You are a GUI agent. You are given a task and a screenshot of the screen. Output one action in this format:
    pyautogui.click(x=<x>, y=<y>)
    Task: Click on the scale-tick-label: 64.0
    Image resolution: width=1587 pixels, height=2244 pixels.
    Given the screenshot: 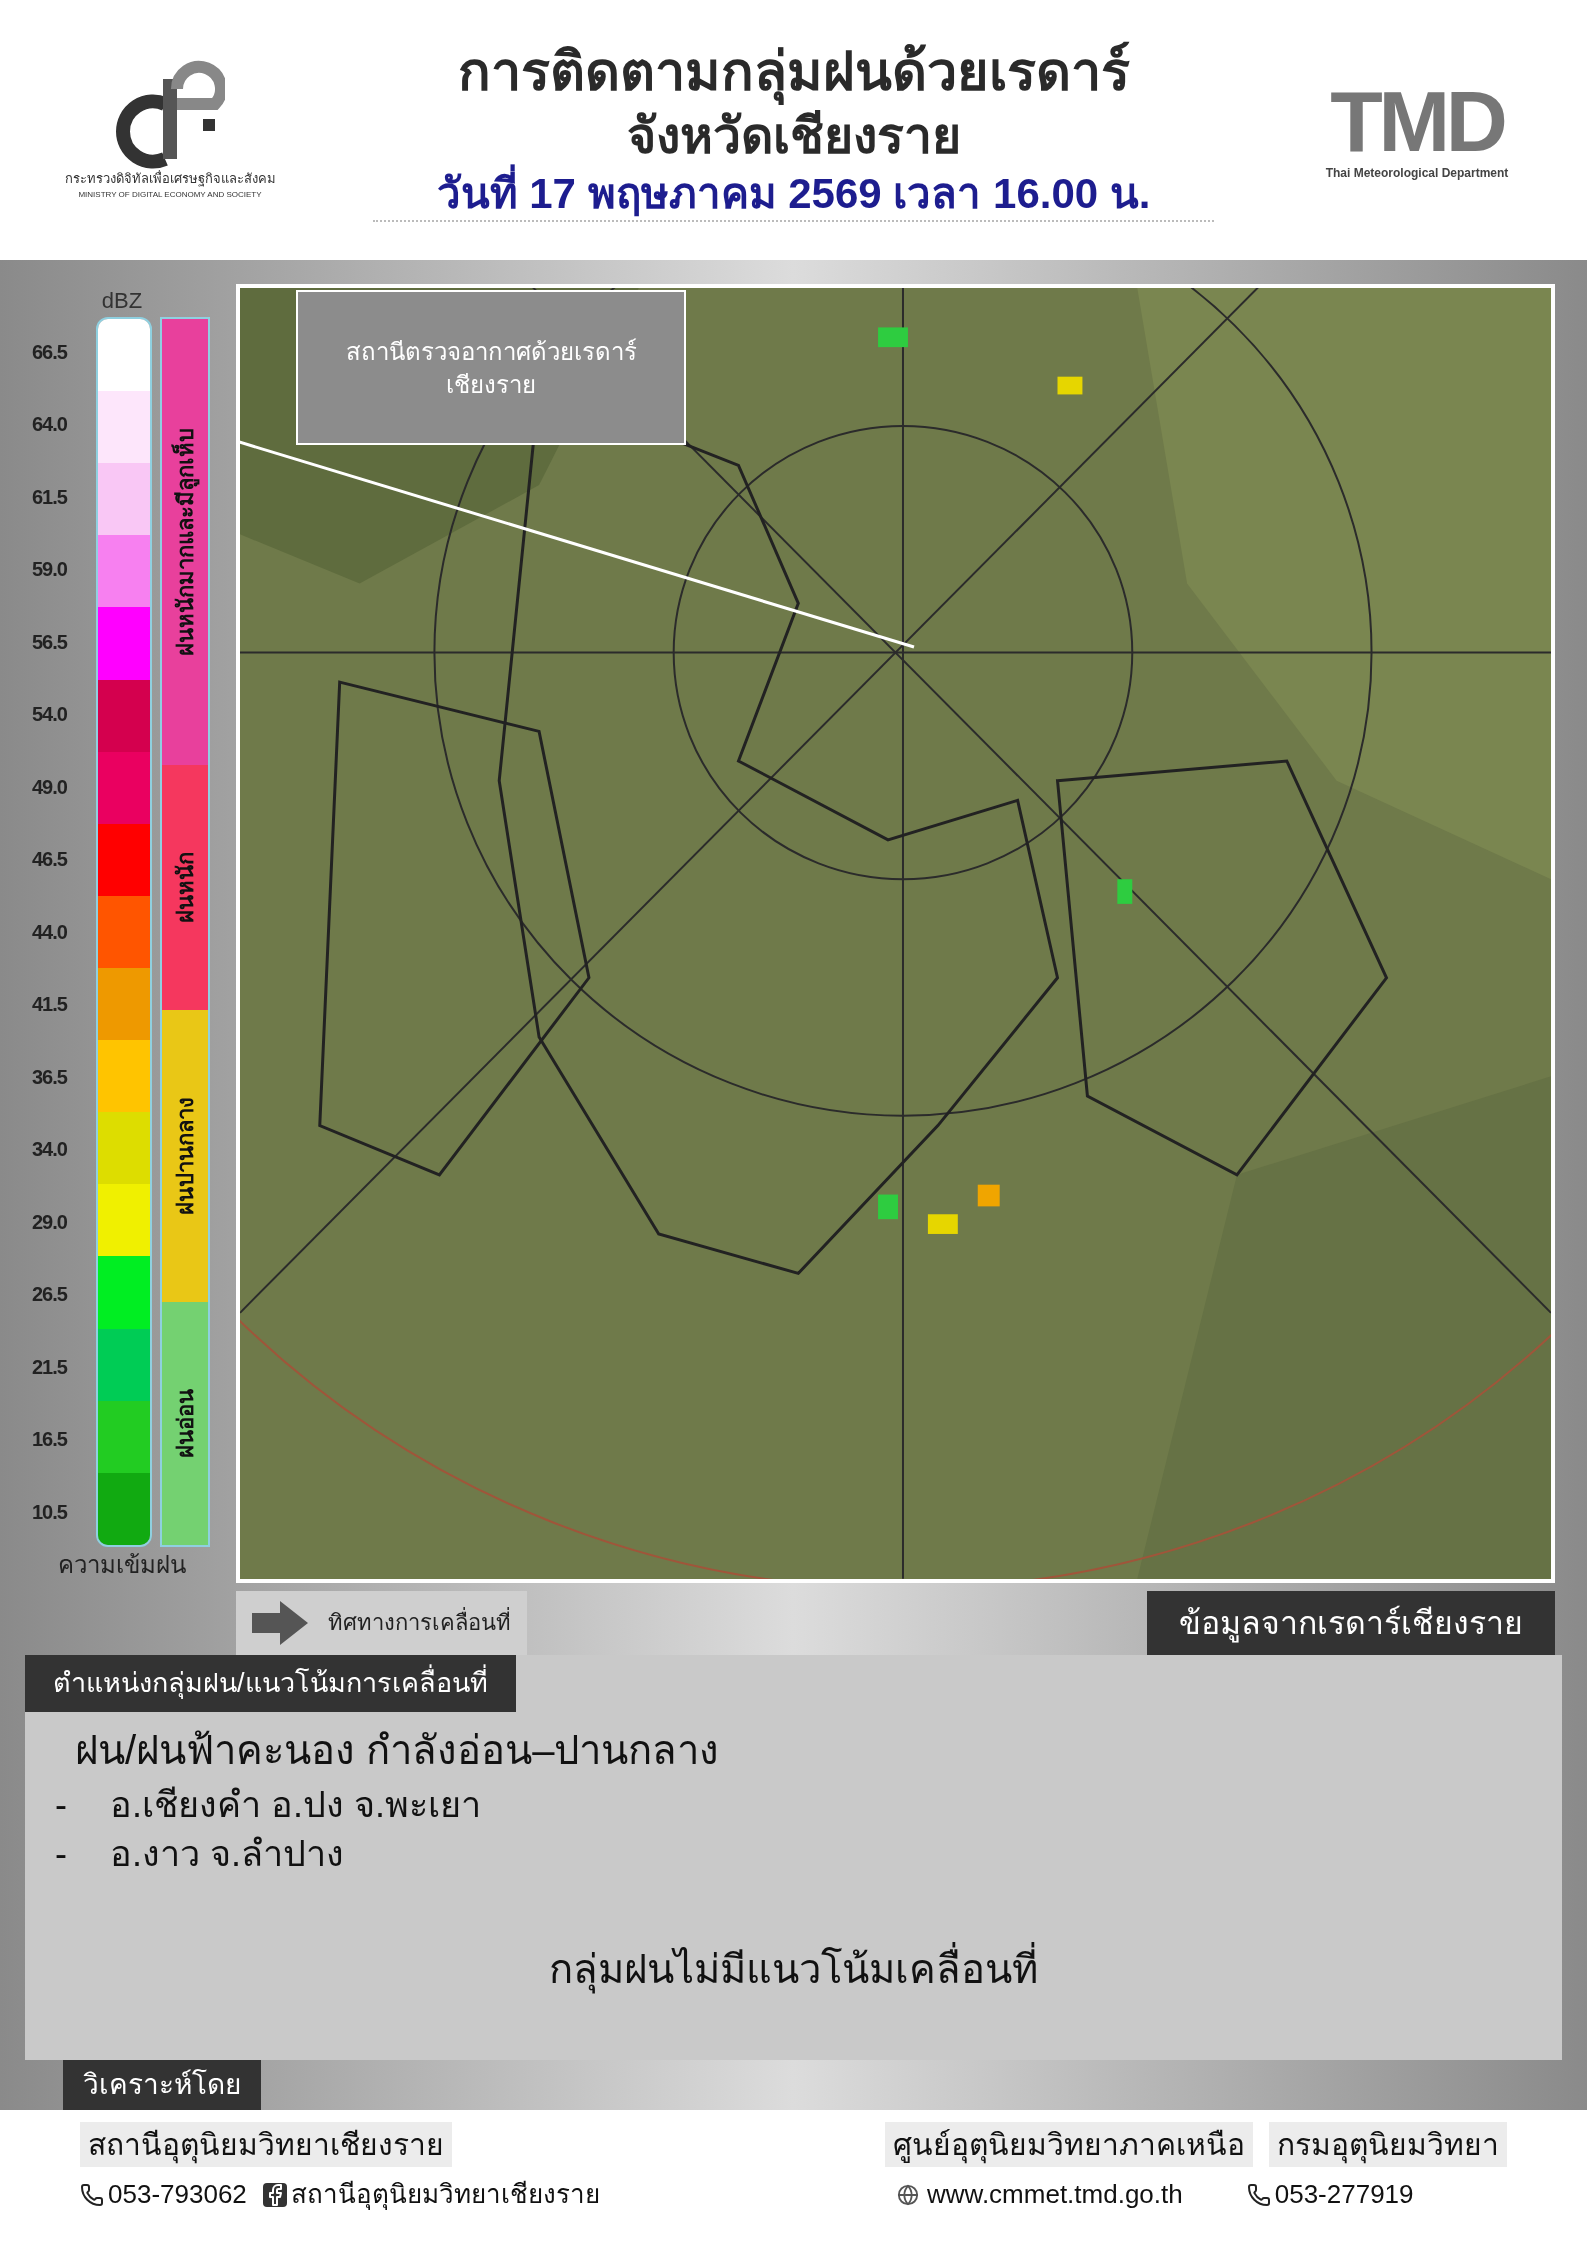 What is the action you would take?
    pyautogui.click(x=50, y=425)
    